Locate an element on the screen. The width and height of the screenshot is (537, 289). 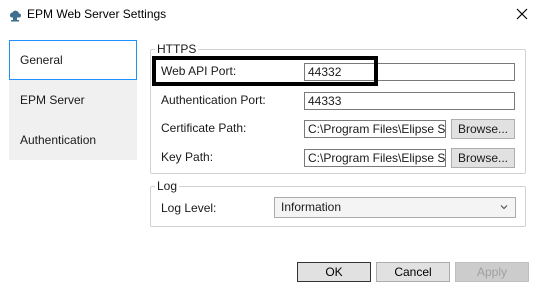
log-level-select: Information is located at coordinates (395, 207).